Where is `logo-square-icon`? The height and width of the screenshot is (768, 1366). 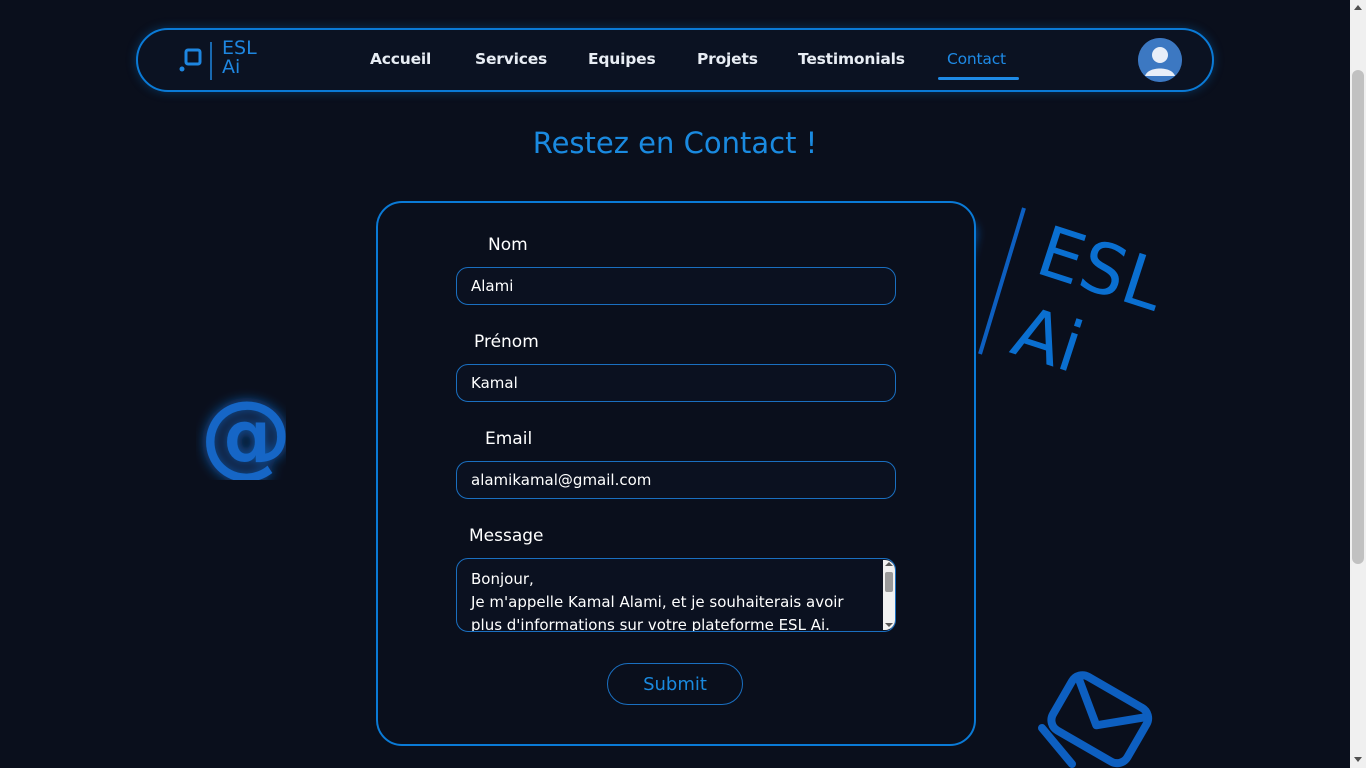
logo-square-icon is located at coordinates (195, 61).